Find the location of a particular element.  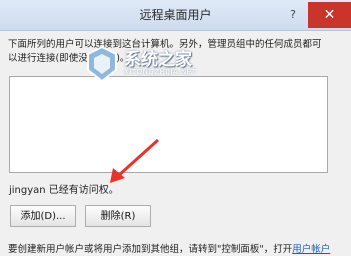

footer-text: 要创建新用户帐户或将用户添加到其他组，请转到"控制面板"，打开用户帐户 is located at coordinates (179, 248).